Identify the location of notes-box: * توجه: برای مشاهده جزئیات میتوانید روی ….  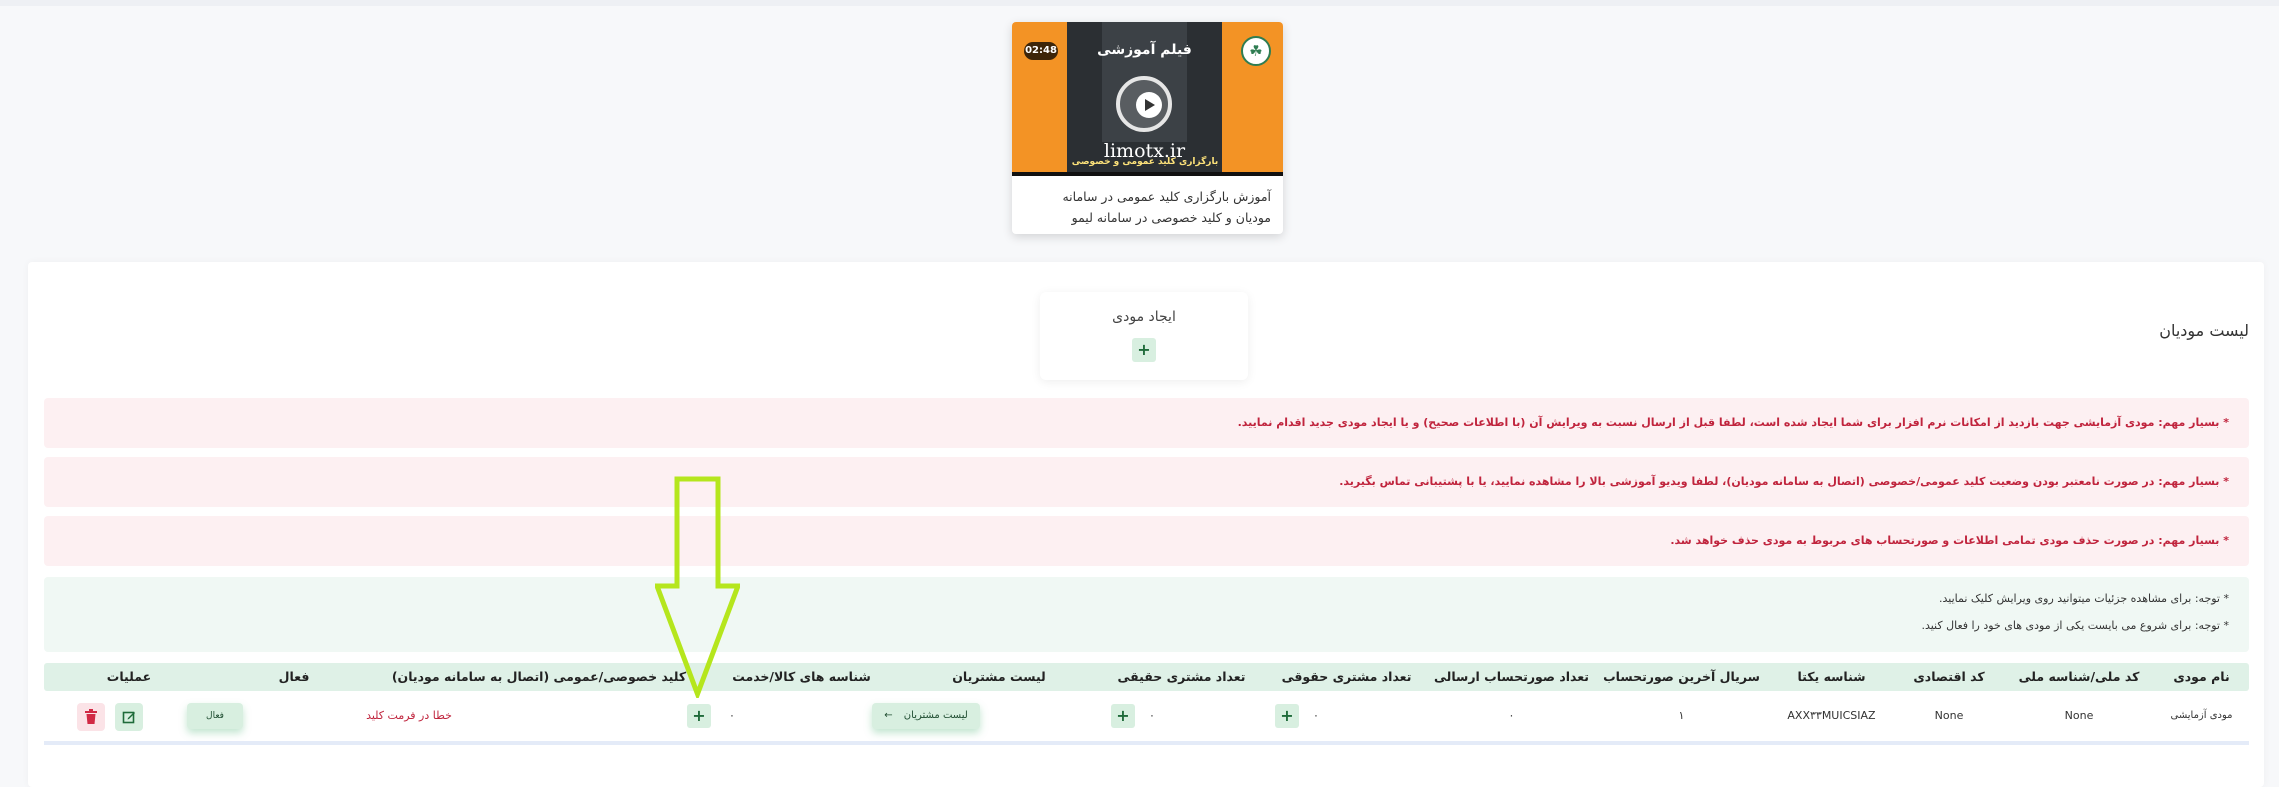
(1146, 614).